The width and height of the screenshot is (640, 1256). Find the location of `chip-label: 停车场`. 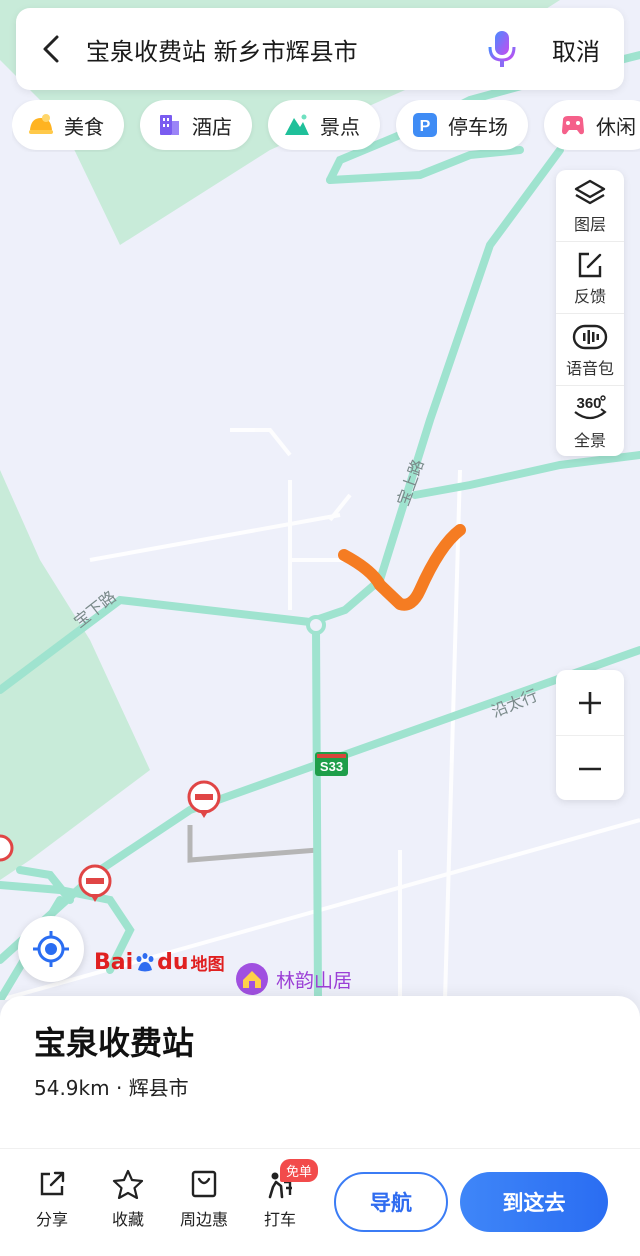

chip-label: 停车场 is located at coordinates (478, 126).